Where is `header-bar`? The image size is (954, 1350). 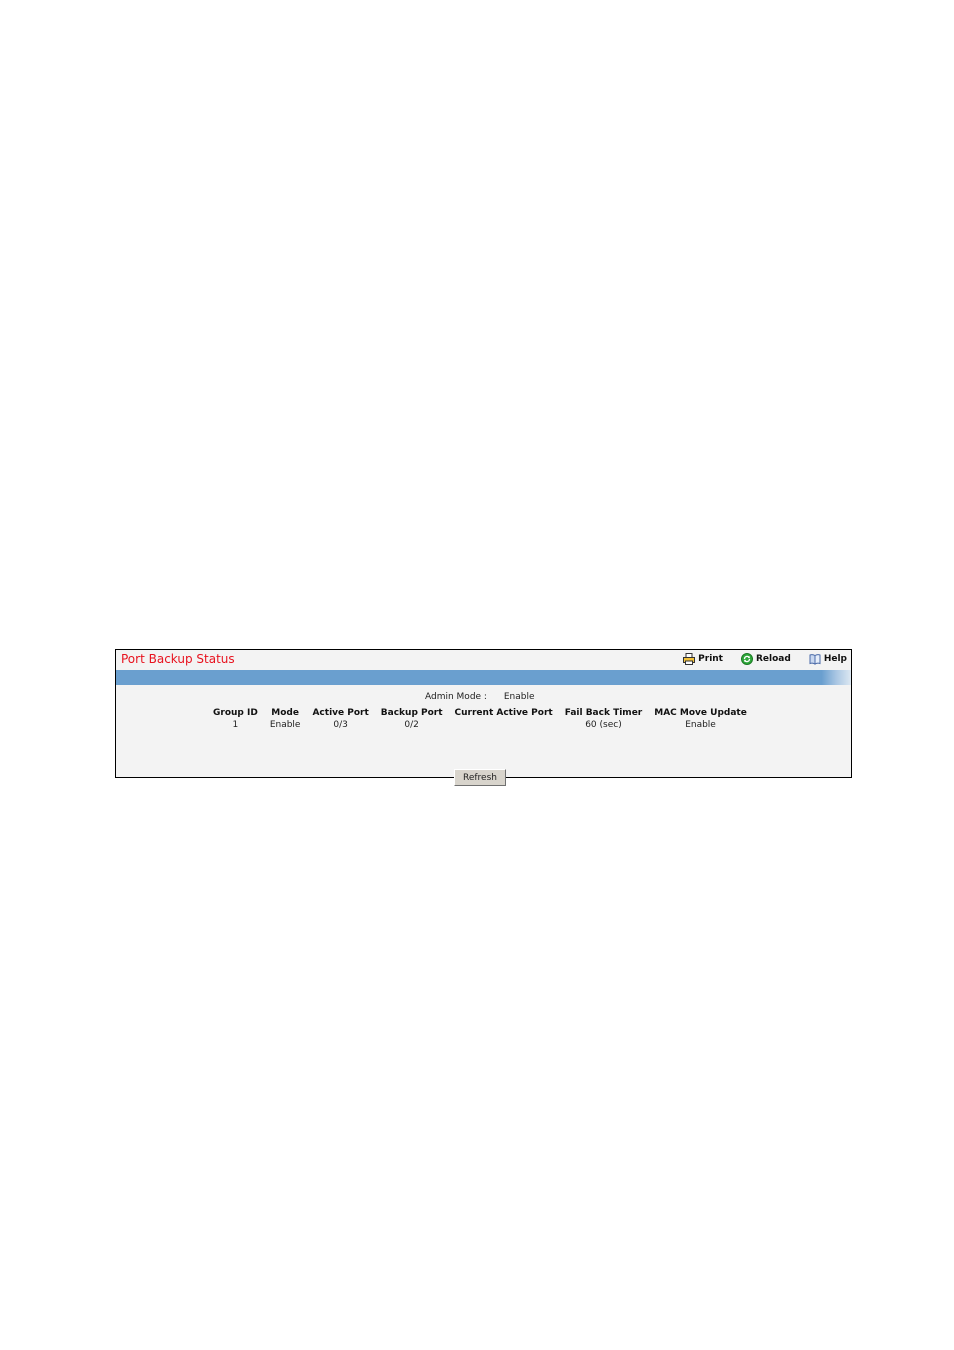 header-bar is located at coordinates (483, 677).